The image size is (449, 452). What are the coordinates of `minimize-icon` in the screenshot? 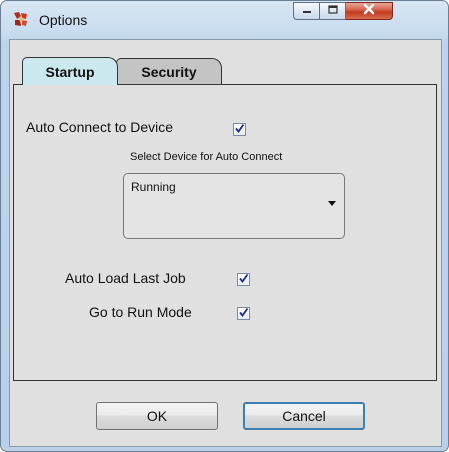 It's located at (307, 11).